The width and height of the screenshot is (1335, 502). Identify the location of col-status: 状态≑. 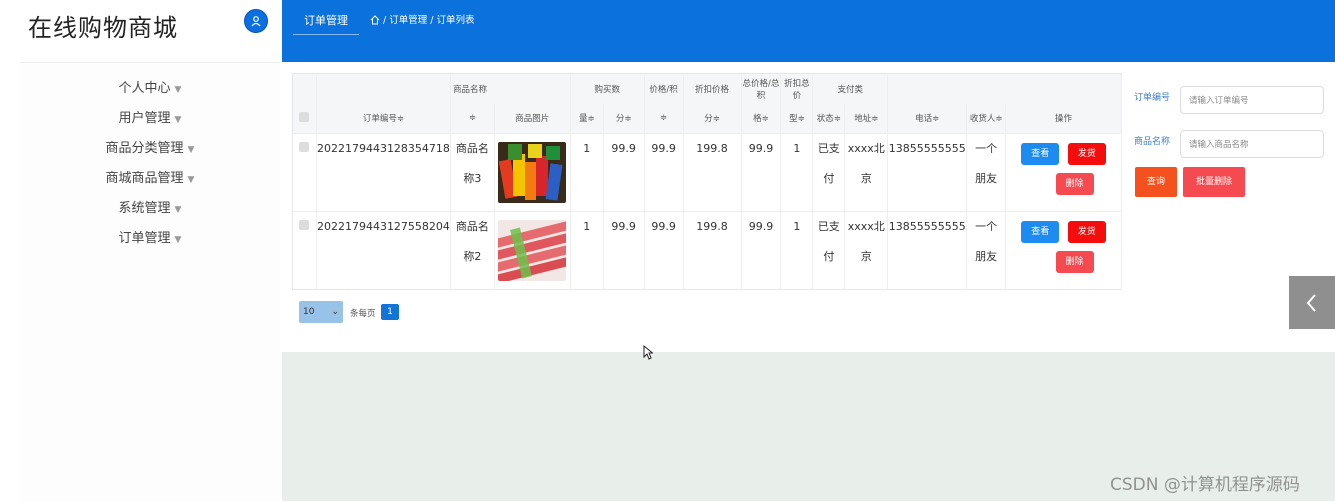
(829, 118).